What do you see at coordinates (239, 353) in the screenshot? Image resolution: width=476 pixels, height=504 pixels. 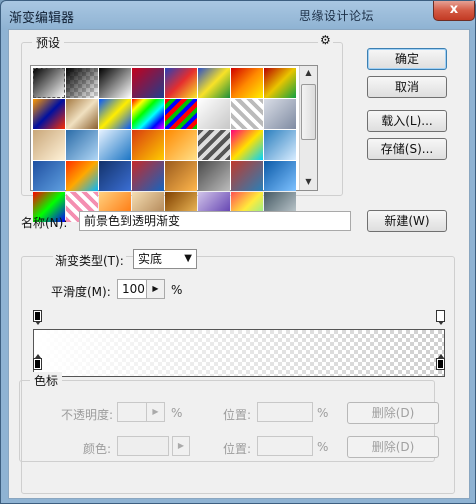 I see `gradient-preview-bar` at bounding box center [239, 353].